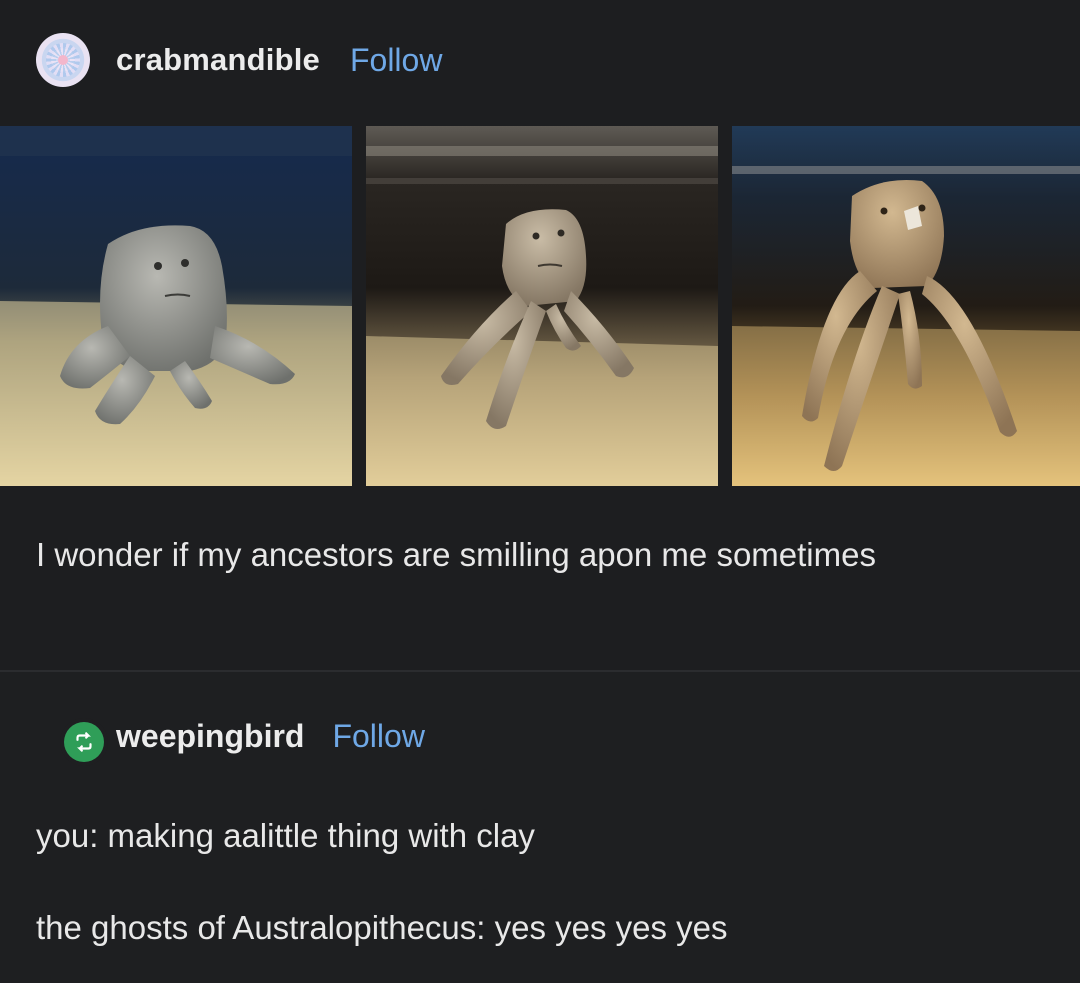 Image resolution: width=1080 pixels, height=983 pixels. I want to click on photo-clay-short-legs, so click(176, 306).